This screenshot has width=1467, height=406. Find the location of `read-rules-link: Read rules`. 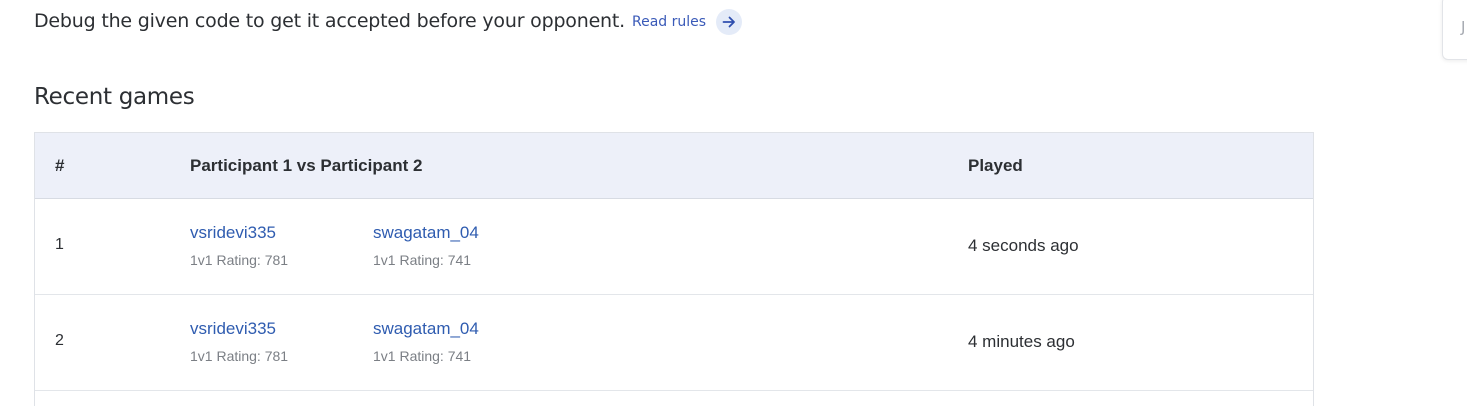

read-rules-link: Read rules is located at coordinates (669, 22).